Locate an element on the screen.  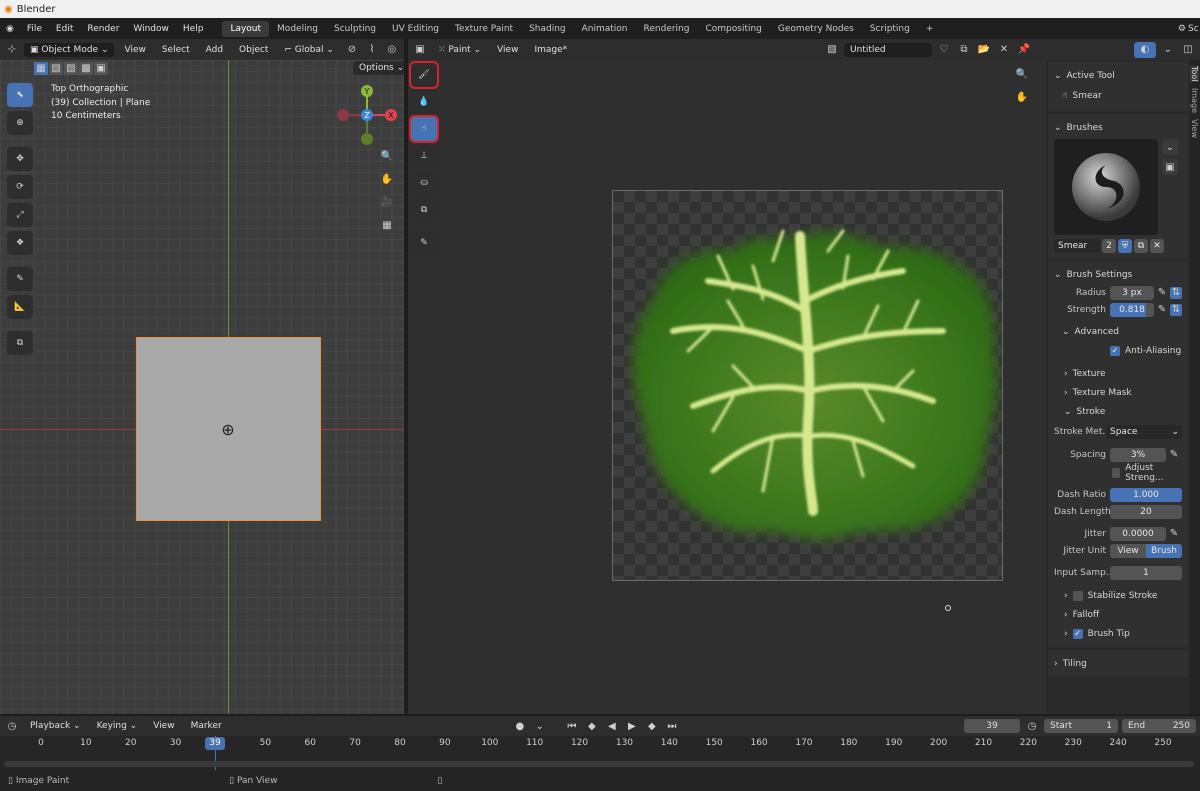
jitter-unit-brush-button: Brush is located at coordinates (1164, 550).